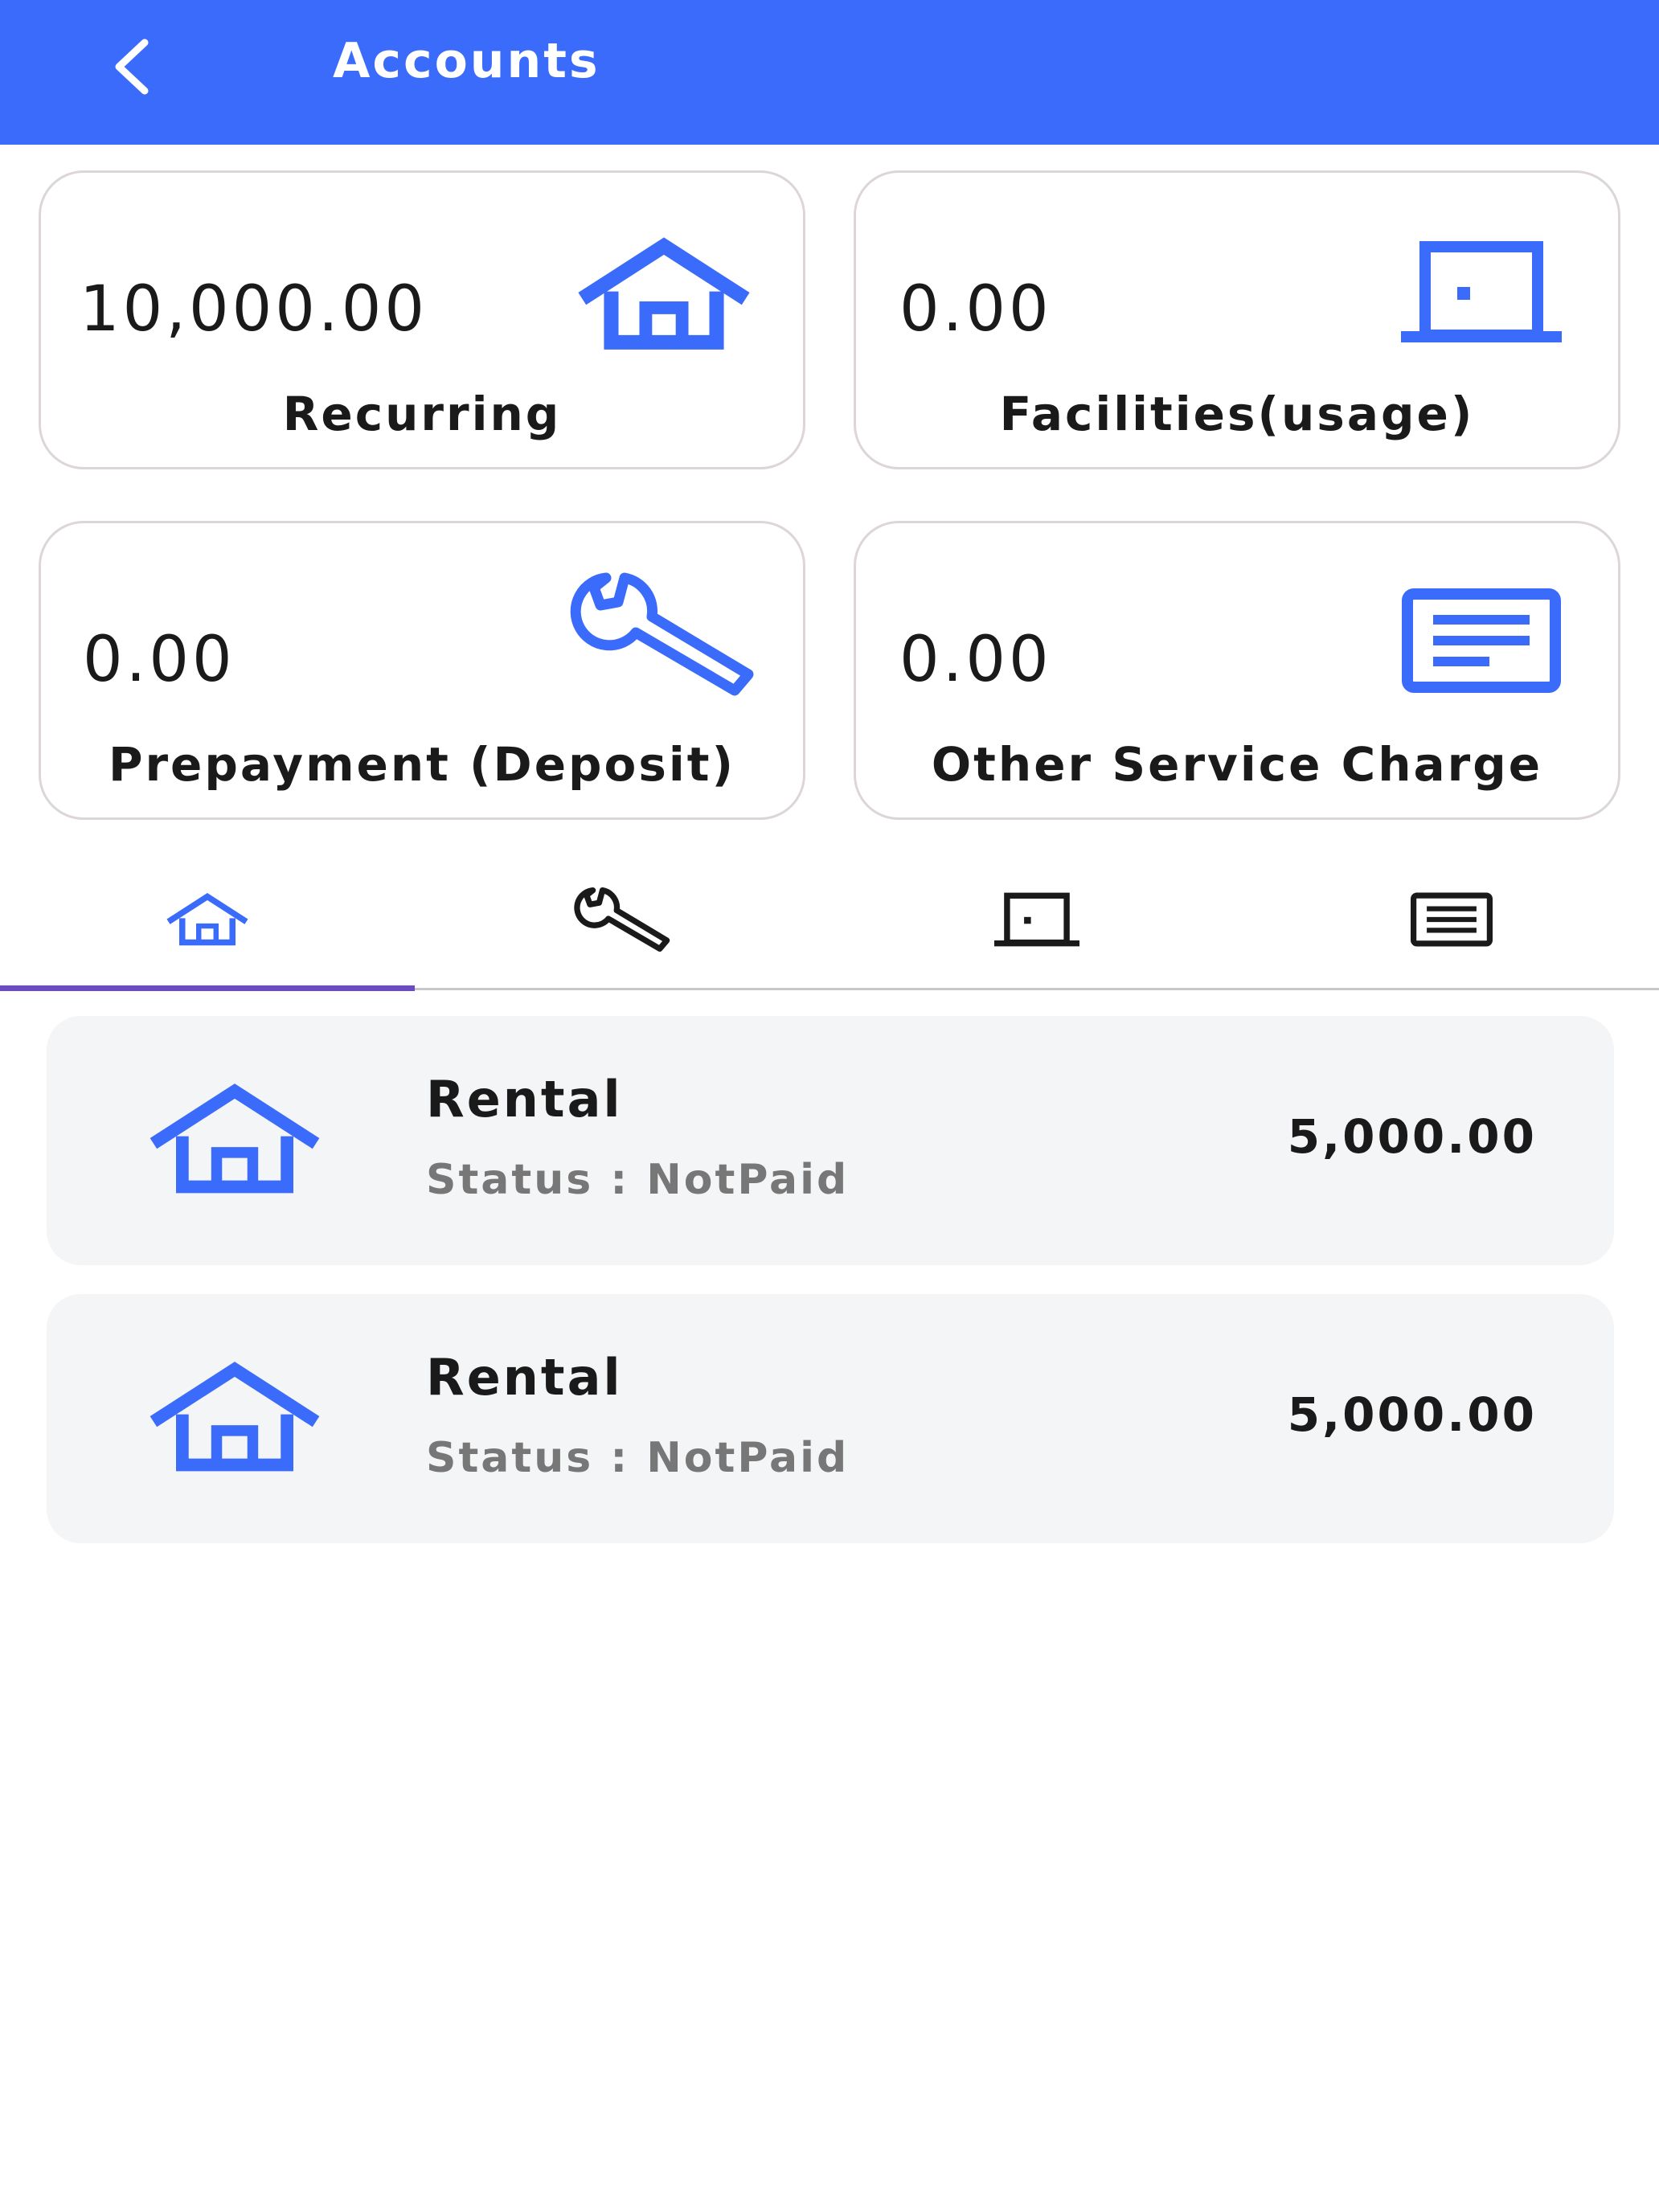  Describe the element at coordinates (1237, 414) in the screenshot. I see `card-label: Facilities(usage)` at that location.